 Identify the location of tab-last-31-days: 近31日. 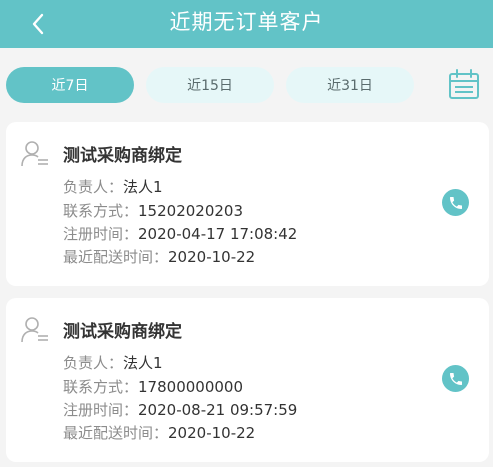
(350, 85).